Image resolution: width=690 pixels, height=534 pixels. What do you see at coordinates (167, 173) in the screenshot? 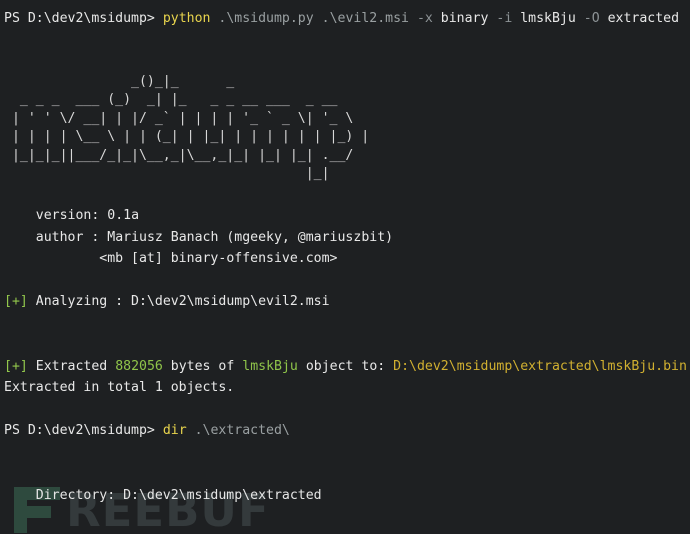
I see `banner-art-line-6: |_|` at bounding box center [167, 173].